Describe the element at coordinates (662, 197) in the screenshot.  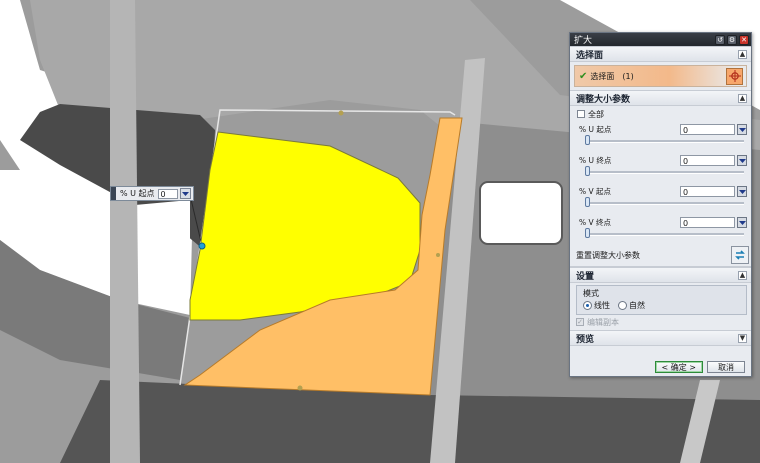
I see `param-row-v-start: % V 起点 0` at that location.